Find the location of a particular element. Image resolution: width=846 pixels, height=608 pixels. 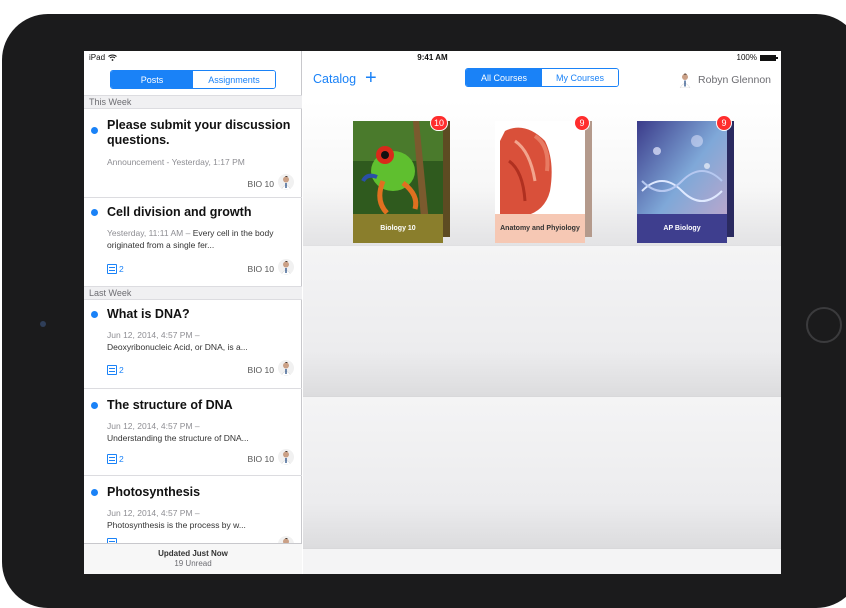

courses-segmented-control: All Courses My Courses is located at coordinates (542, 77).